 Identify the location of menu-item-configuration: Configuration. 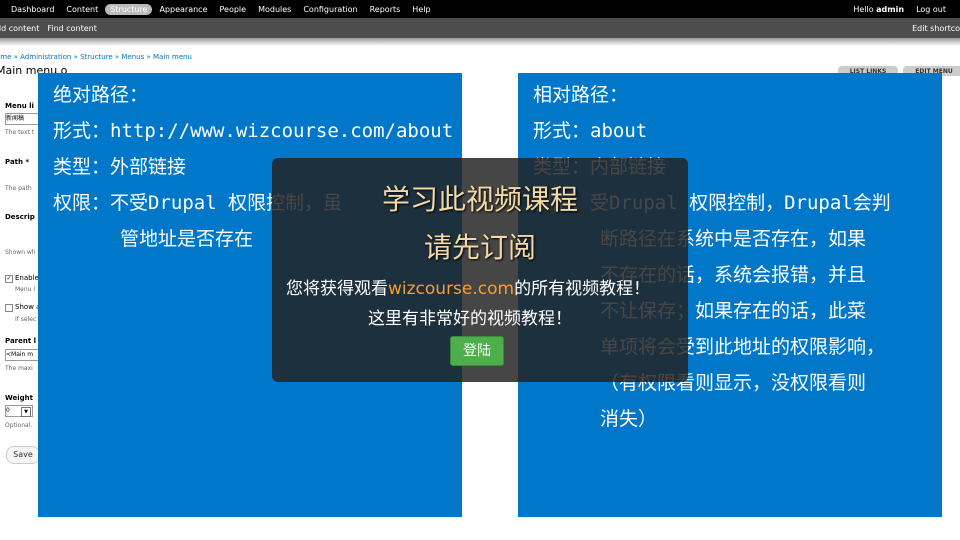
(330, 9).